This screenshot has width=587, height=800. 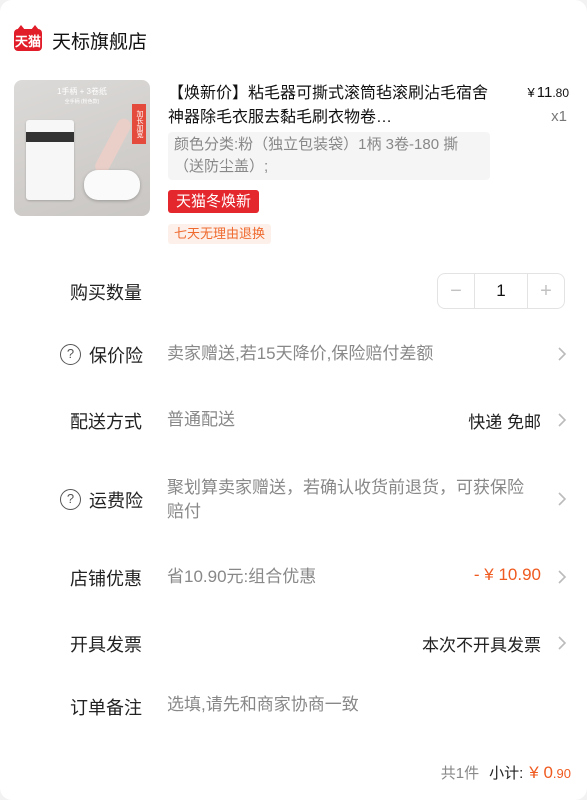 What do you see at coordinates (116, 356) in the screenshot?
I see `price-protection-label: 保价险` at bounding box center [116, 356].